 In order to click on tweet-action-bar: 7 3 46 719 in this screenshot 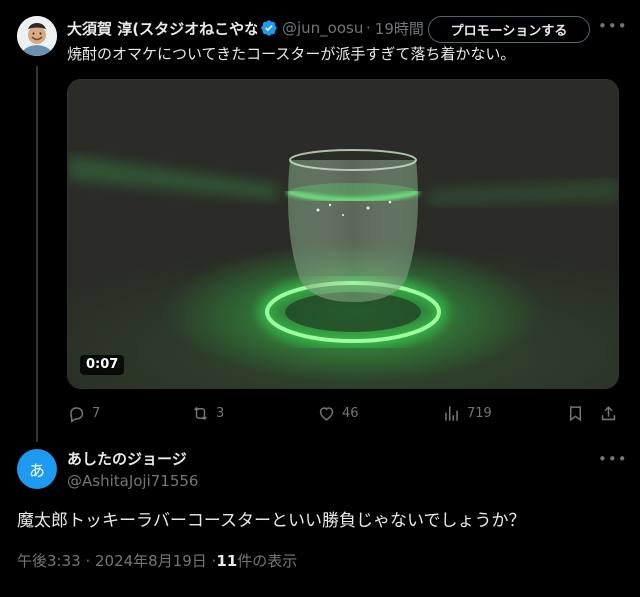, I will do `click(344, 413)`.